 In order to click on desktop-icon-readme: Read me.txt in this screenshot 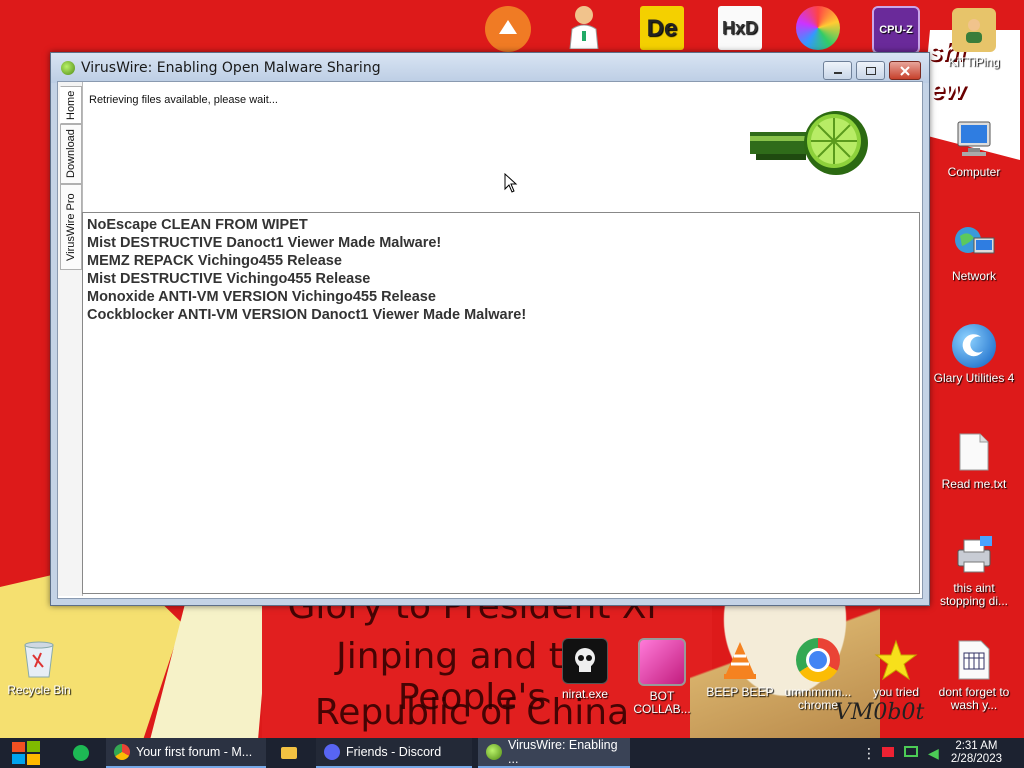, I will do `click(974, 460)`.